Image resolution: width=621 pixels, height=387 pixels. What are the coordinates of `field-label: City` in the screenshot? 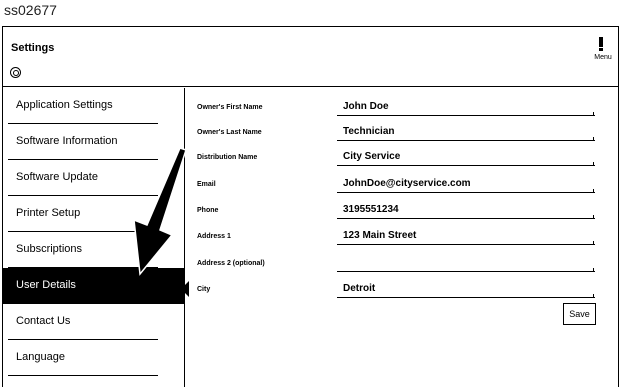 It's located at (204, 289).